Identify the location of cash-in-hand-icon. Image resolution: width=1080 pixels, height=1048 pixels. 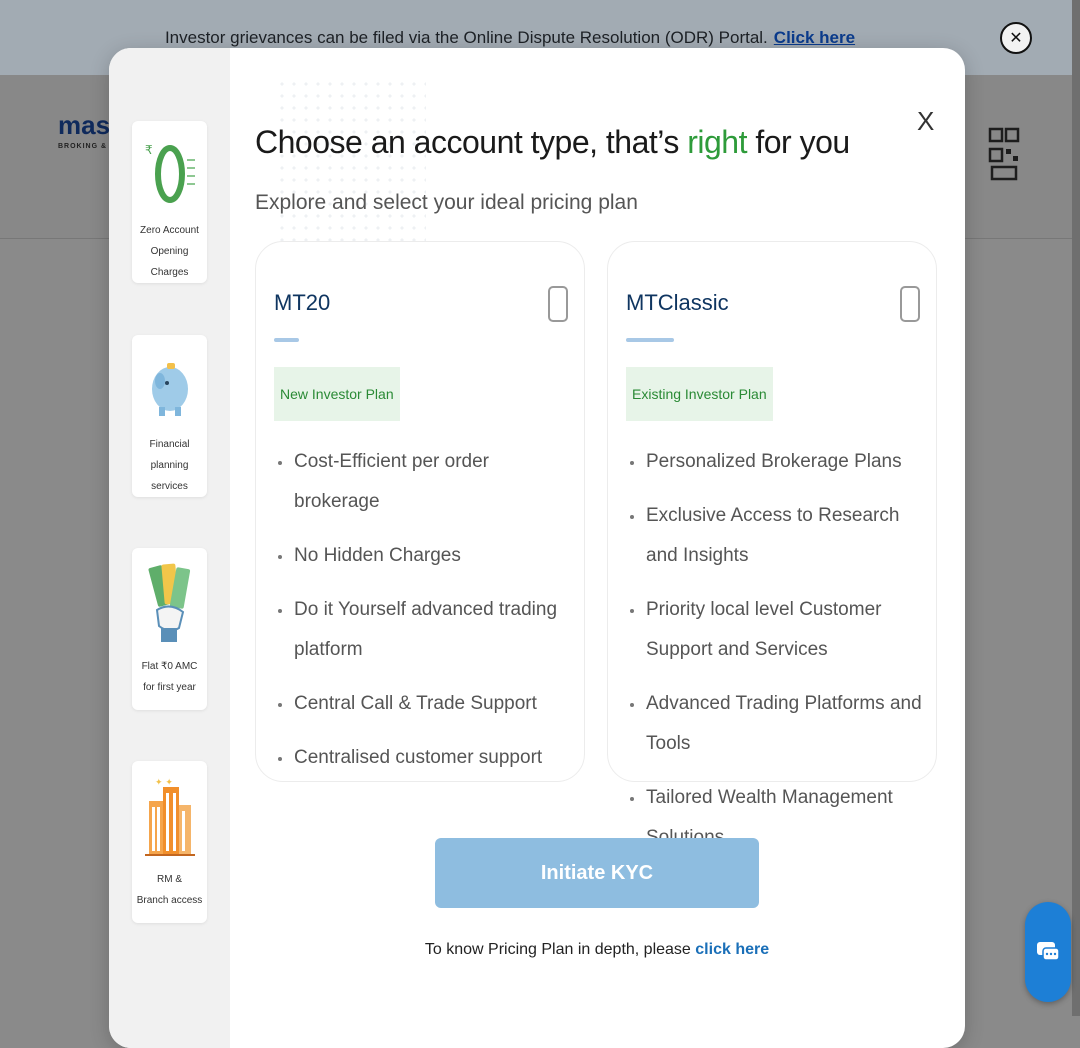
(170, 604).